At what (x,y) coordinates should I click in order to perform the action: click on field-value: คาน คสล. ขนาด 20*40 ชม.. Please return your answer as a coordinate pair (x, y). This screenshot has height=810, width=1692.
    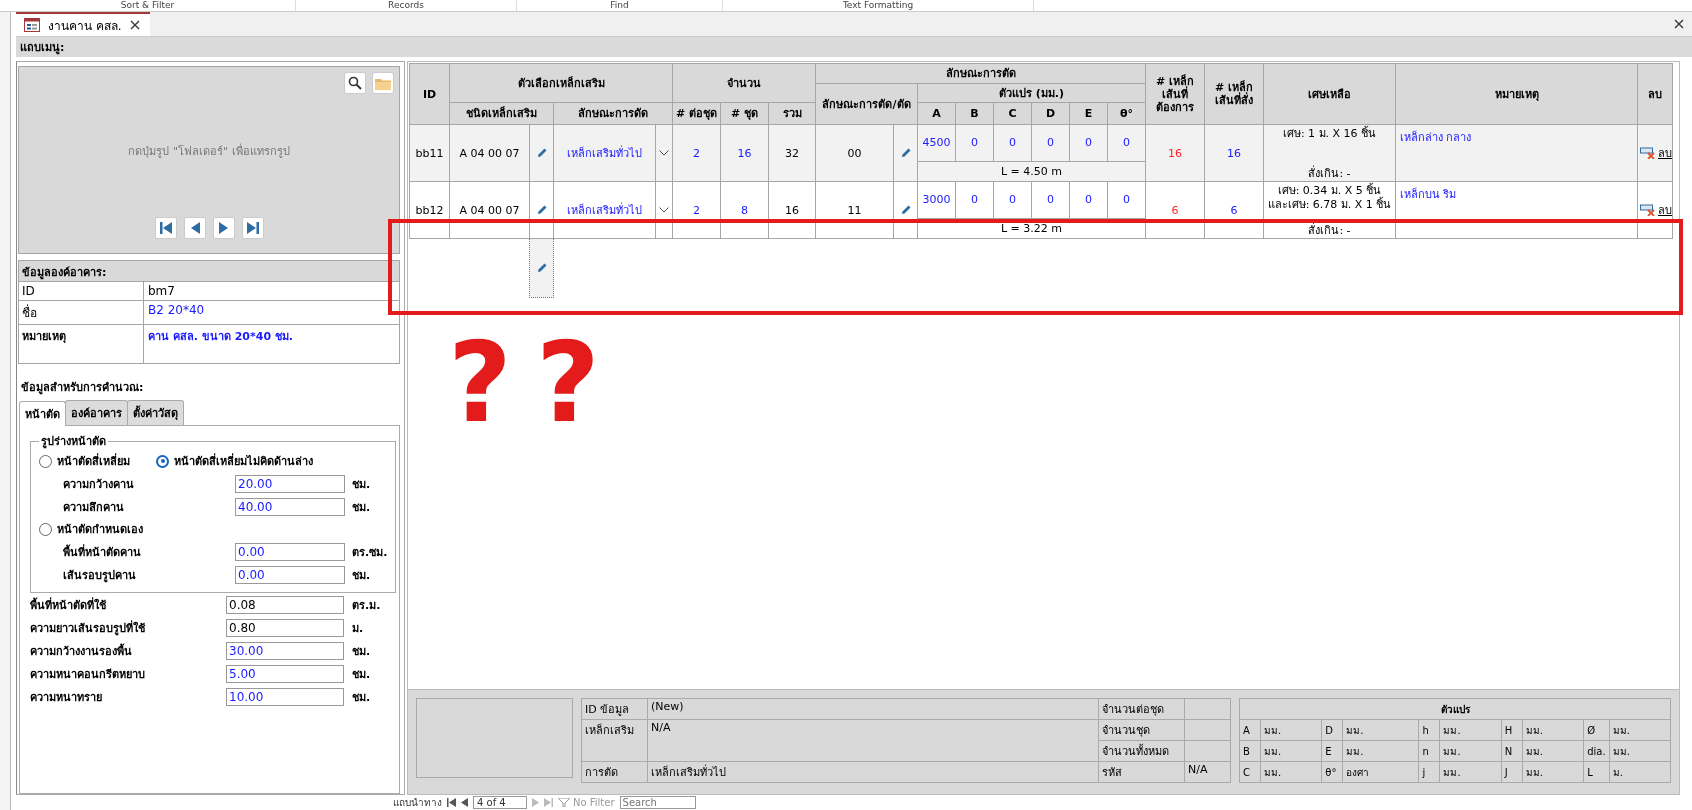
    Looking at the image, I should click on (221, 344).